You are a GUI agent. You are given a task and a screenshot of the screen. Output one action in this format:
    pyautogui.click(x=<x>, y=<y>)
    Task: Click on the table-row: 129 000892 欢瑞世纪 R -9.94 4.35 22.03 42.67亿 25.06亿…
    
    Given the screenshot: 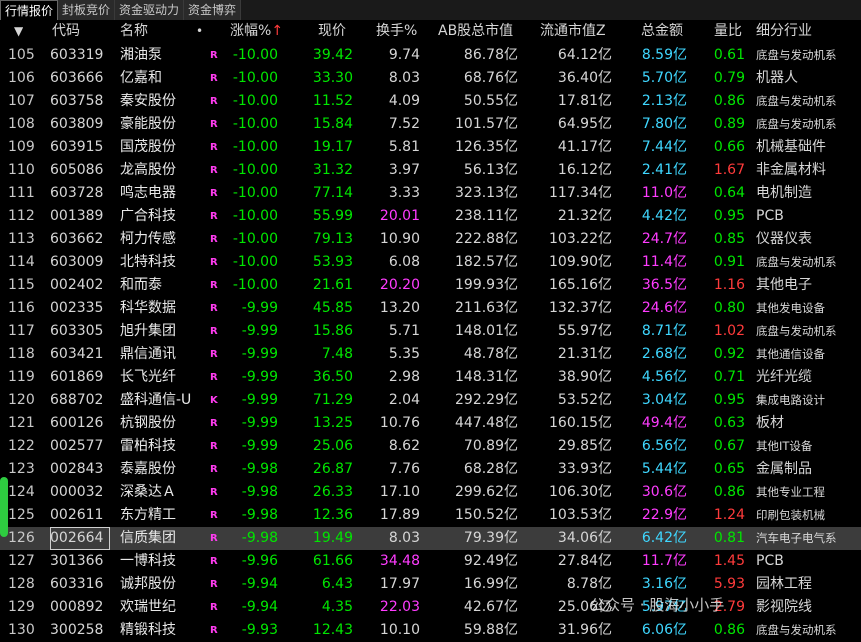 What is the action you would take?
    pyautogui.click(x=430, y=607)
    